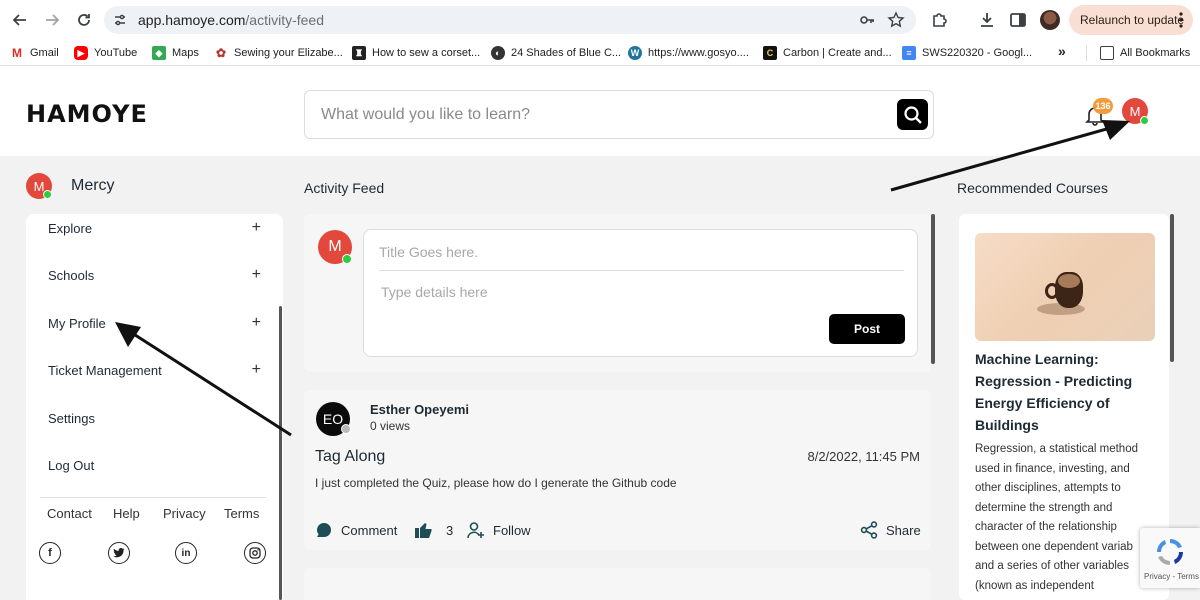 This screenshot has width=1200, height=600. I want to click on user-avatar: M, so click(39, 186).